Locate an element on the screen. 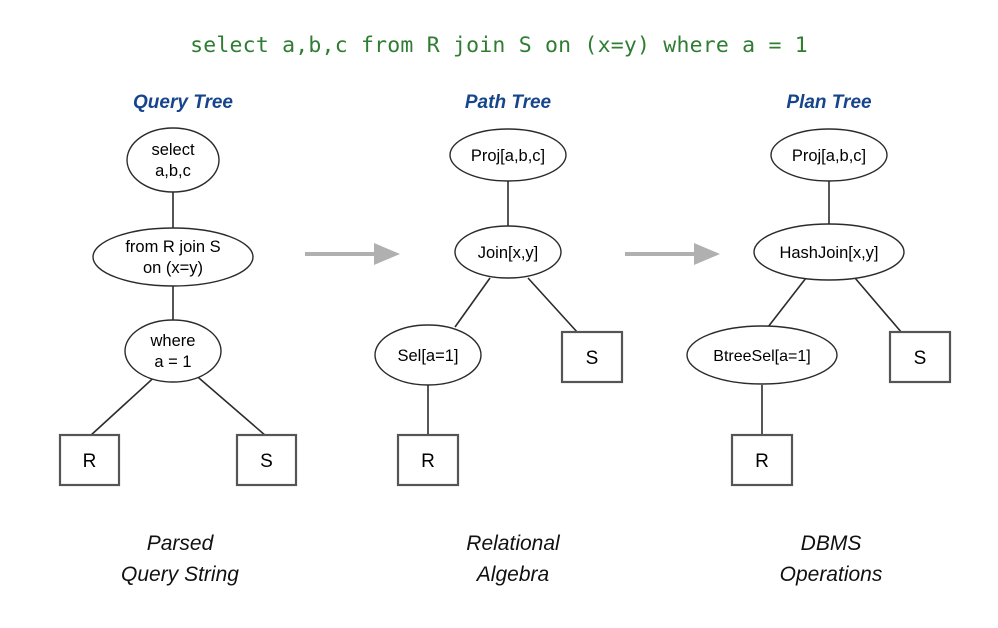 The height and width of the screenshot is (628, 998). node-from-join-line2: on (x=y) is located at coordinates (173, 268).